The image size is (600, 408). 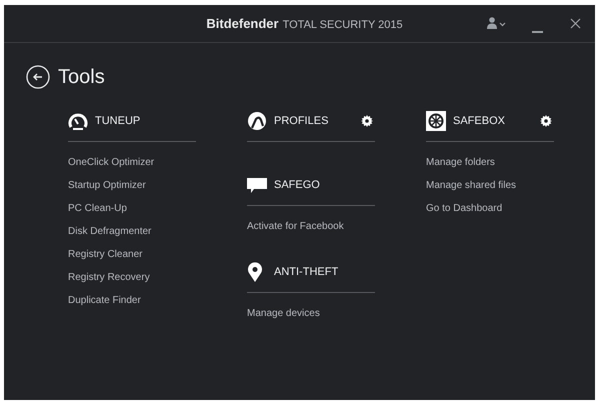 I want to click on section-title: PROFILES, so click(x=302, y=121).